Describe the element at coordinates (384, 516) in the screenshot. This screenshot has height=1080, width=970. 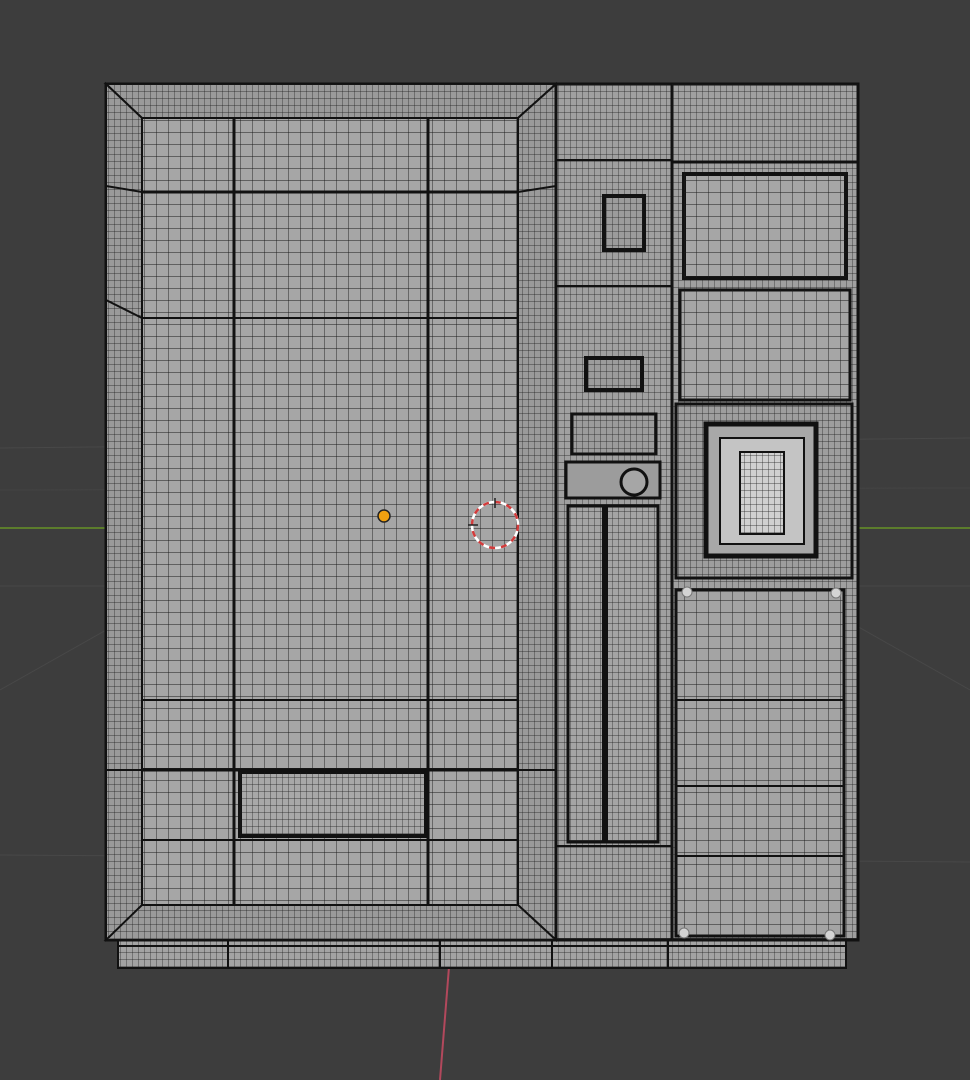
I see `object-origin-icon` at that location.